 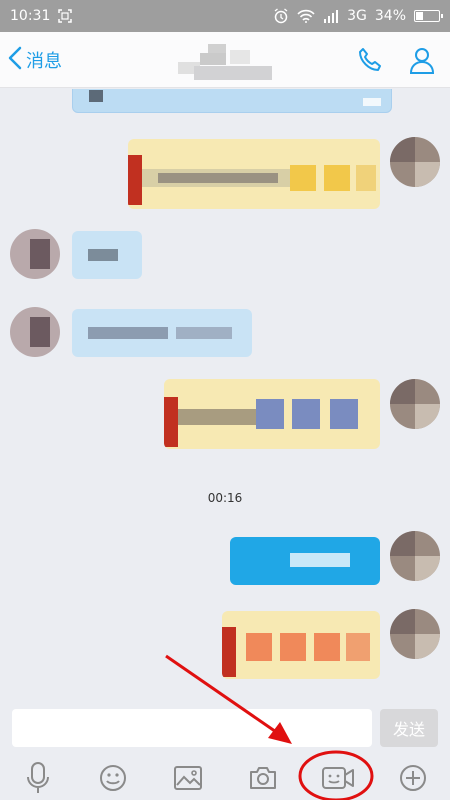 I want to click on status-right: 3G 34%, so click(x=358, y=16).